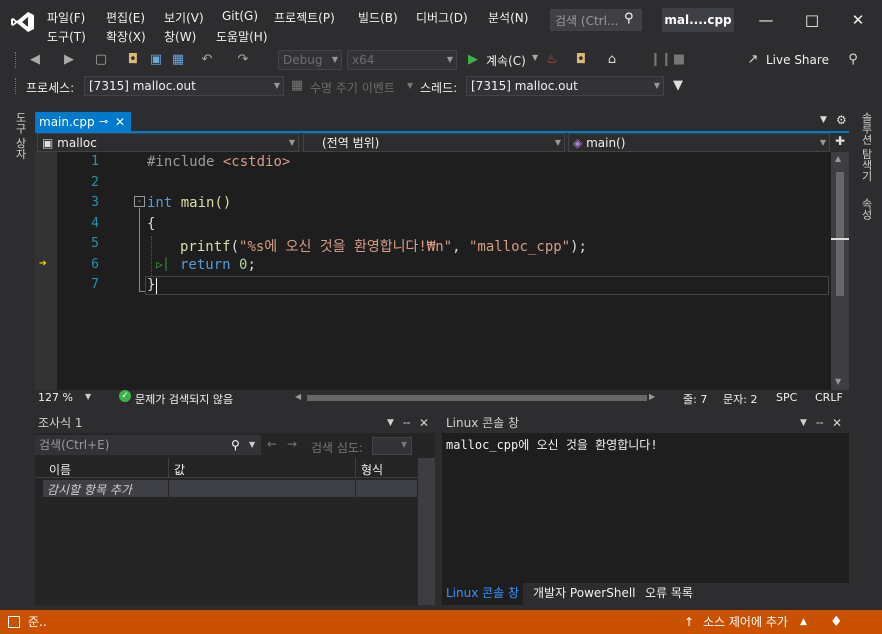 This screenshot has height=634, width=882. Describe the element at coordinates (581, 60) in the screenshot. I see `folder-search-icon: ◘` at that location.